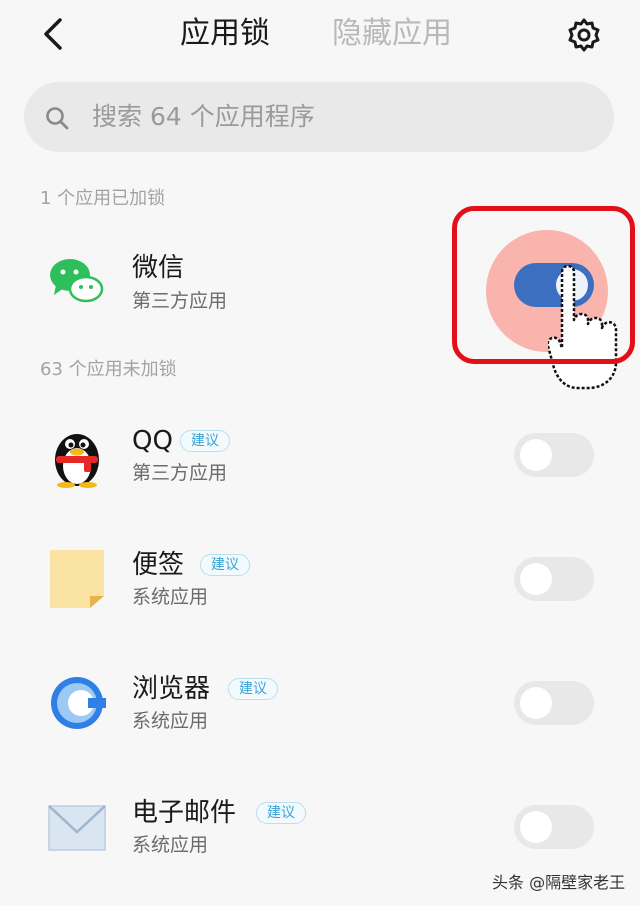 This screenshot has height=906, width=640. I want to click on gear-icon, so click(584, 35).